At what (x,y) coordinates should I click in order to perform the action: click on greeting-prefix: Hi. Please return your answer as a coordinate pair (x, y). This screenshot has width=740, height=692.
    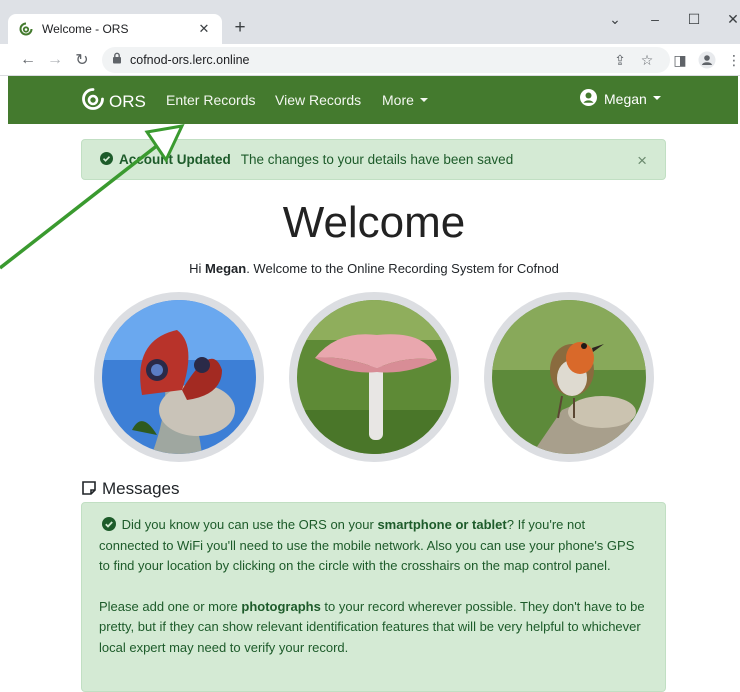
    Looking at the image, I should click on (197, 268).